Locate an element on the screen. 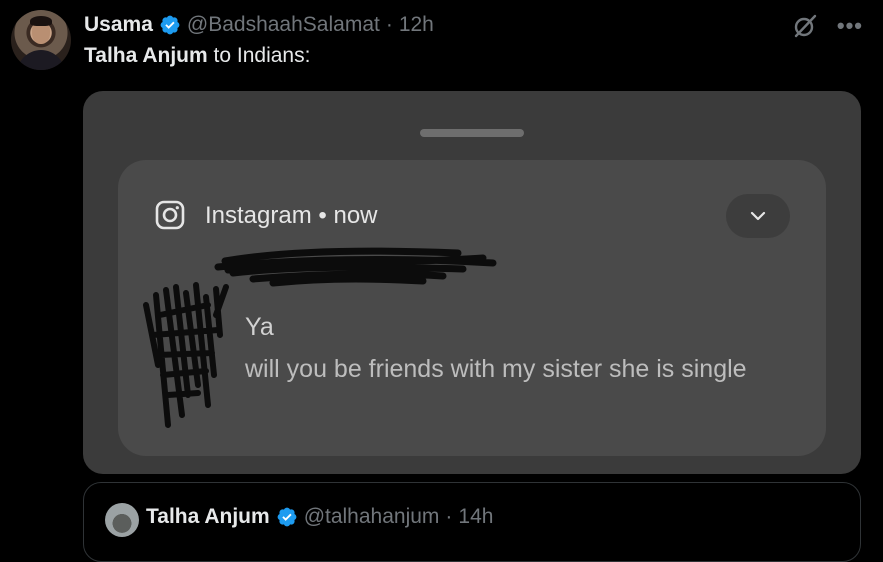 The width and height of the screenshot is (883, 562). more-options-icon: ••• is located at coordinates (850, 26).